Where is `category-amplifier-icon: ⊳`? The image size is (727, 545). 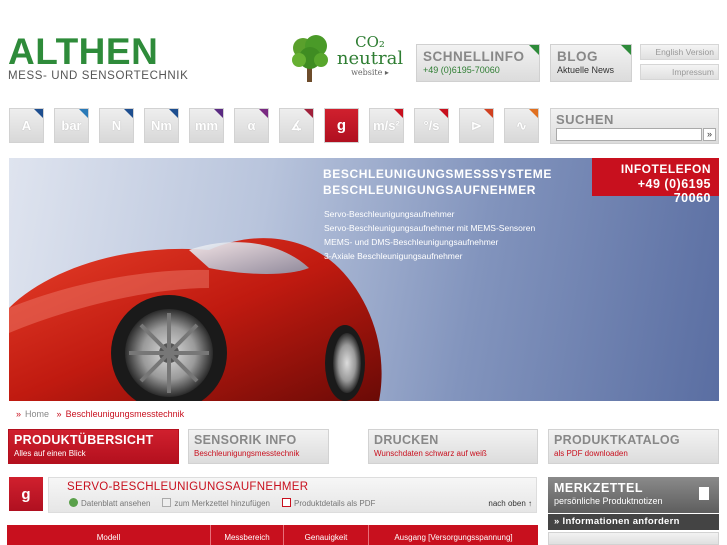 category-amplifier-icon: ⊳ is located at coordinates (476, 125).